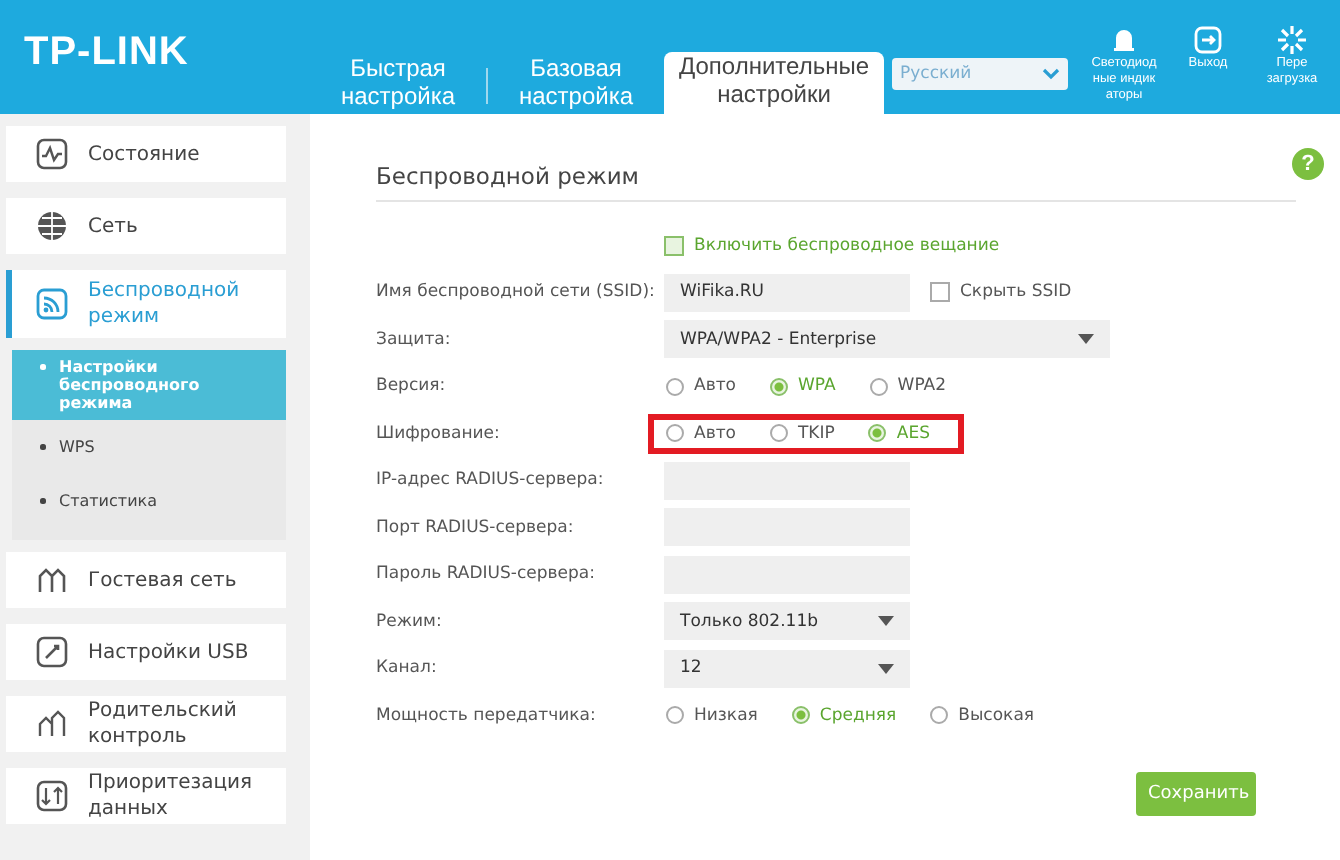 The width and height of the screenshot is (1340, 860). What do you see at coordinates (407, 668) in the screenshot?
I see `field-label: Канал:` at bounding box center [407, 668].